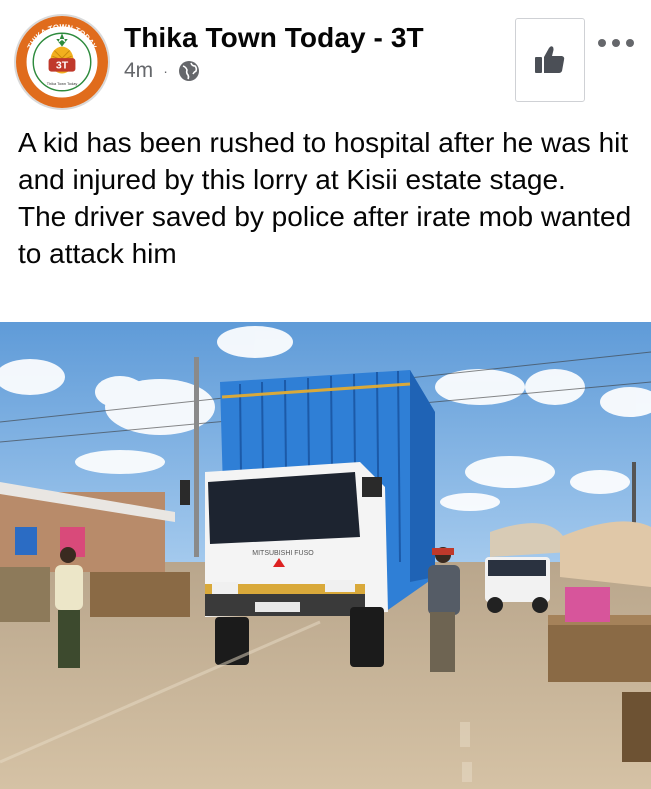 This screenshot has width=651, height=789. Describe the element at coordinates (274, 38) in the screenshot. I see `page-name-link: Thika Town Today - 3T` at that location.